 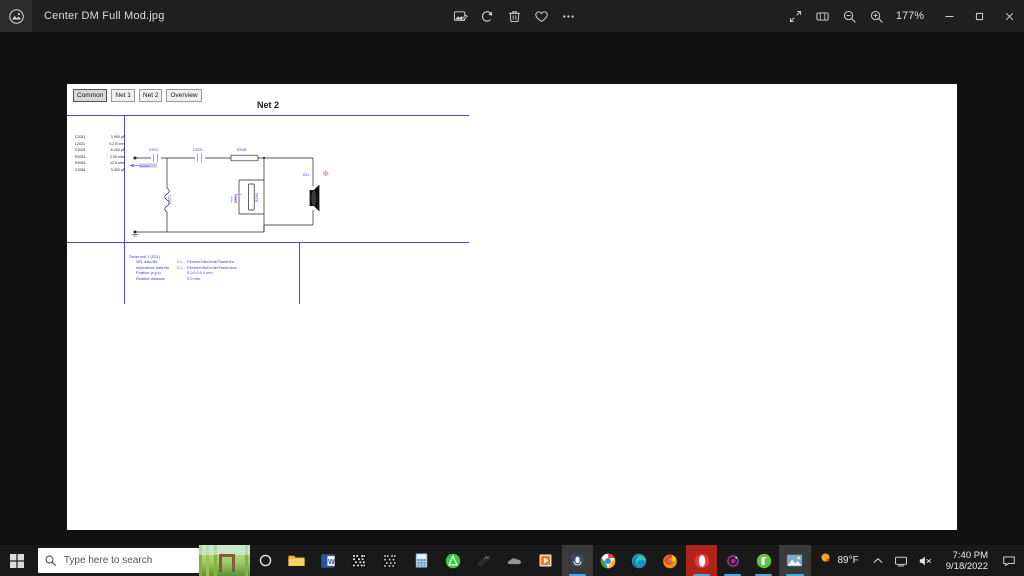 What do you see at coordinates (101, 170) in the screenshot?
I see `list-item: C2081 3.300 µF` at bounding box center [101, 170].